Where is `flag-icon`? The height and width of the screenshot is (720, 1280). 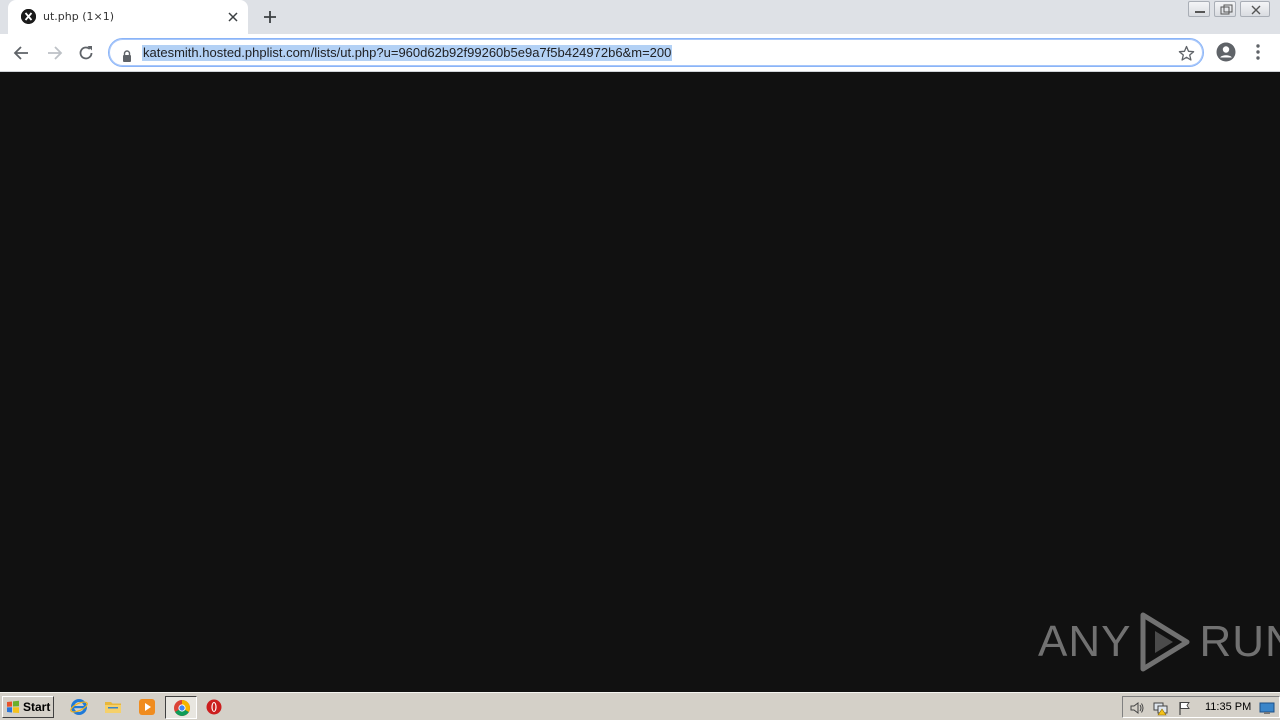
flag-icon is located at coordinates (1185, 708).